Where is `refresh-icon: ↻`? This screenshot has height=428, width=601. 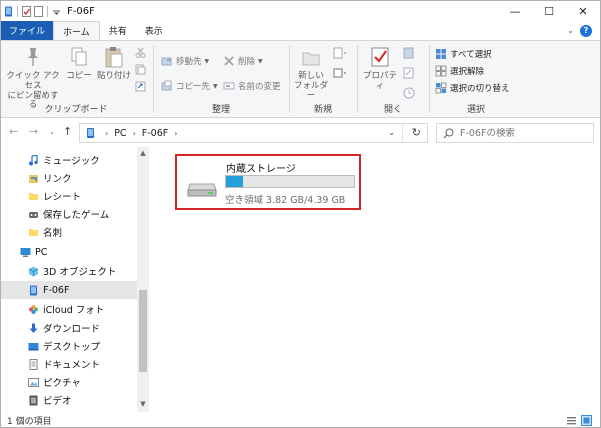 refresh-icon: ↻ is located at coordinates (416, 132).